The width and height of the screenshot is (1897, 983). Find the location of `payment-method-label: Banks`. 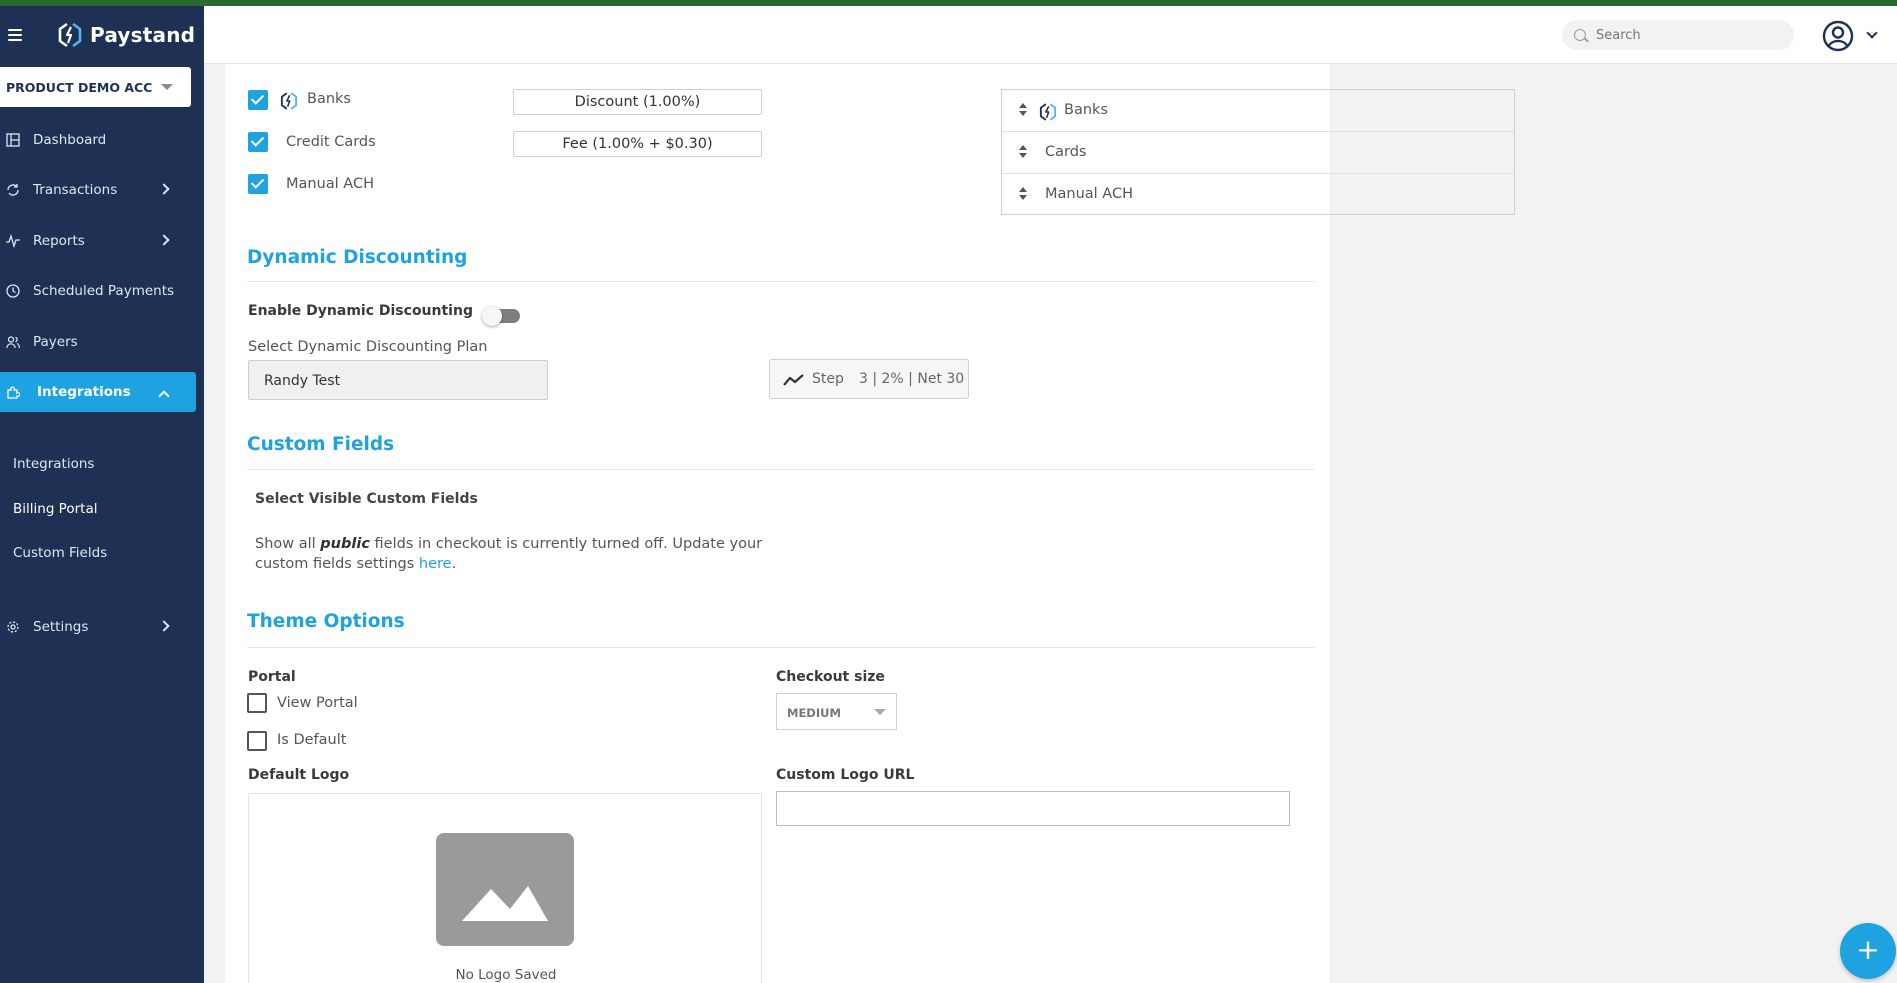

payment-method-label: Banks is located at coordinates (329, 99).